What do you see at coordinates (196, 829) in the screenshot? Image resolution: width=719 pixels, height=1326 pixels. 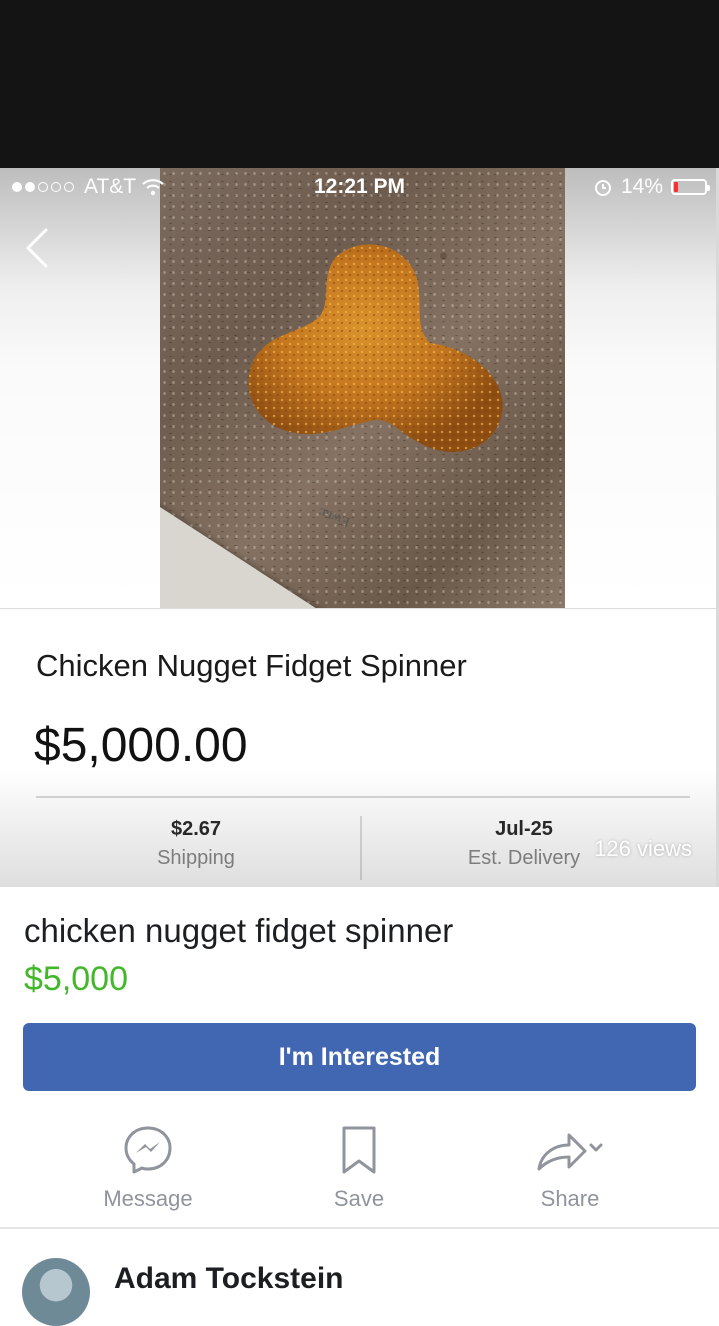 I see `shipping-value: $2.67` at bounding box center [196, 829].